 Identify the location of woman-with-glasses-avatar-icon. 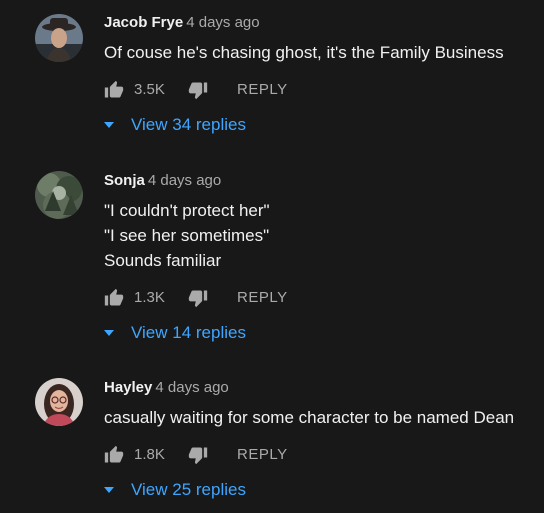
(59, 402).